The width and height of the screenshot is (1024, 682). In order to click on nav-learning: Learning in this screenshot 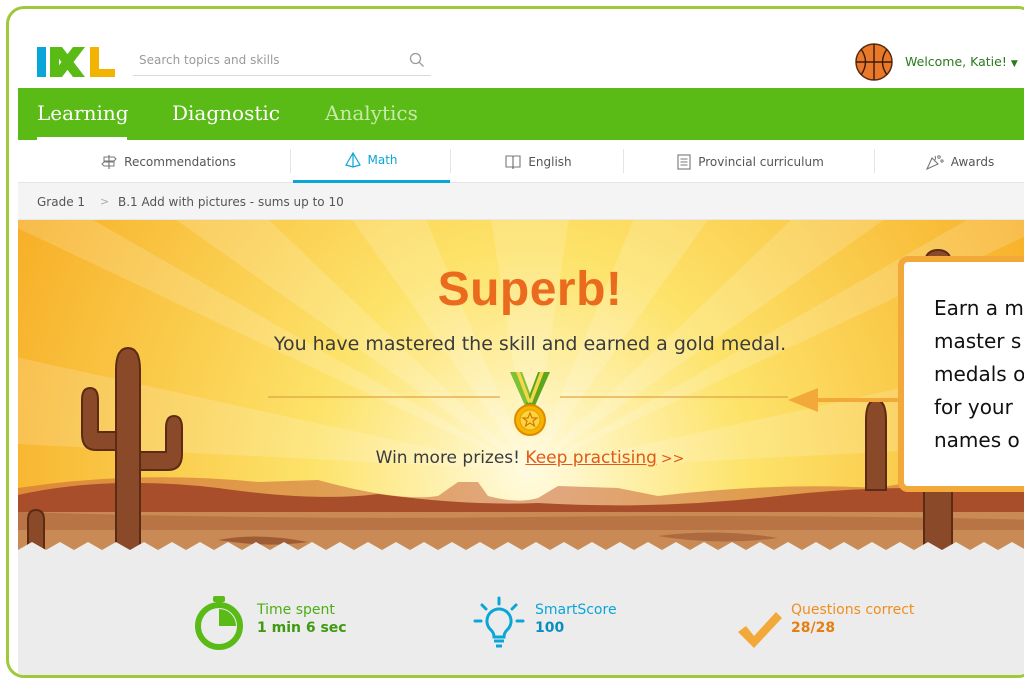, I will do `click(83, 113)`.